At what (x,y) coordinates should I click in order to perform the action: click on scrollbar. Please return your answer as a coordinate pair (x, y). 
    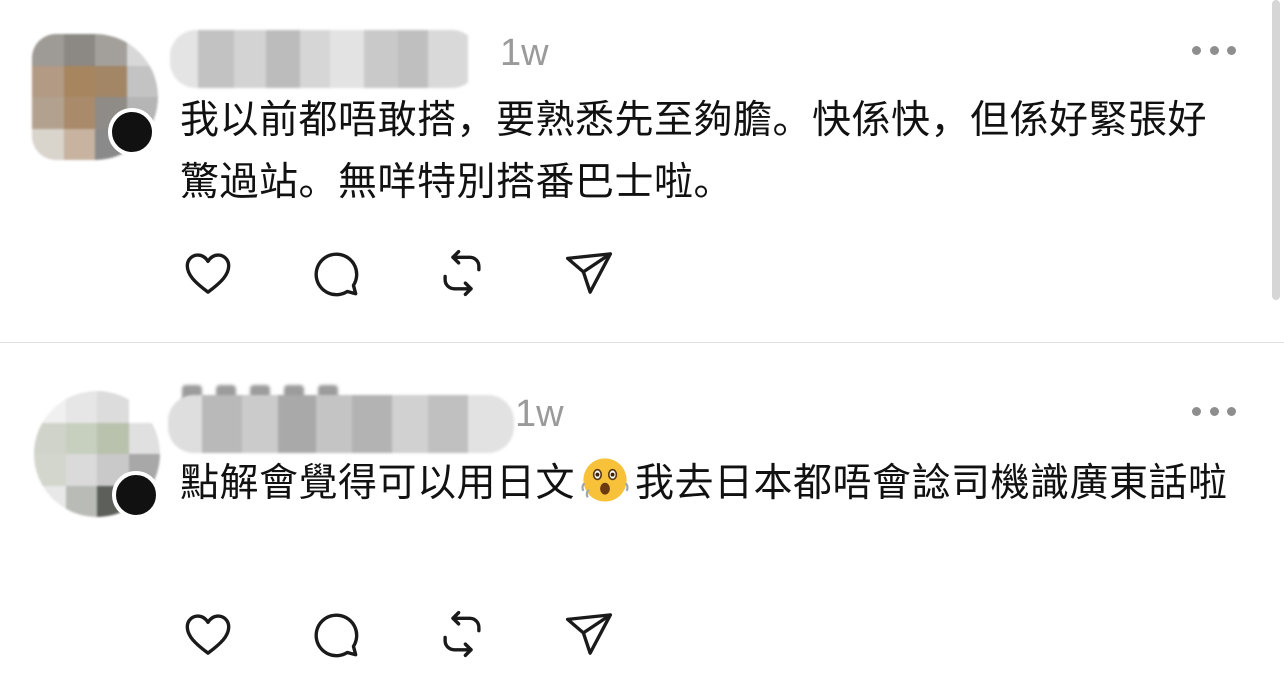
    Looking at the image, I should click on (1276, 150).